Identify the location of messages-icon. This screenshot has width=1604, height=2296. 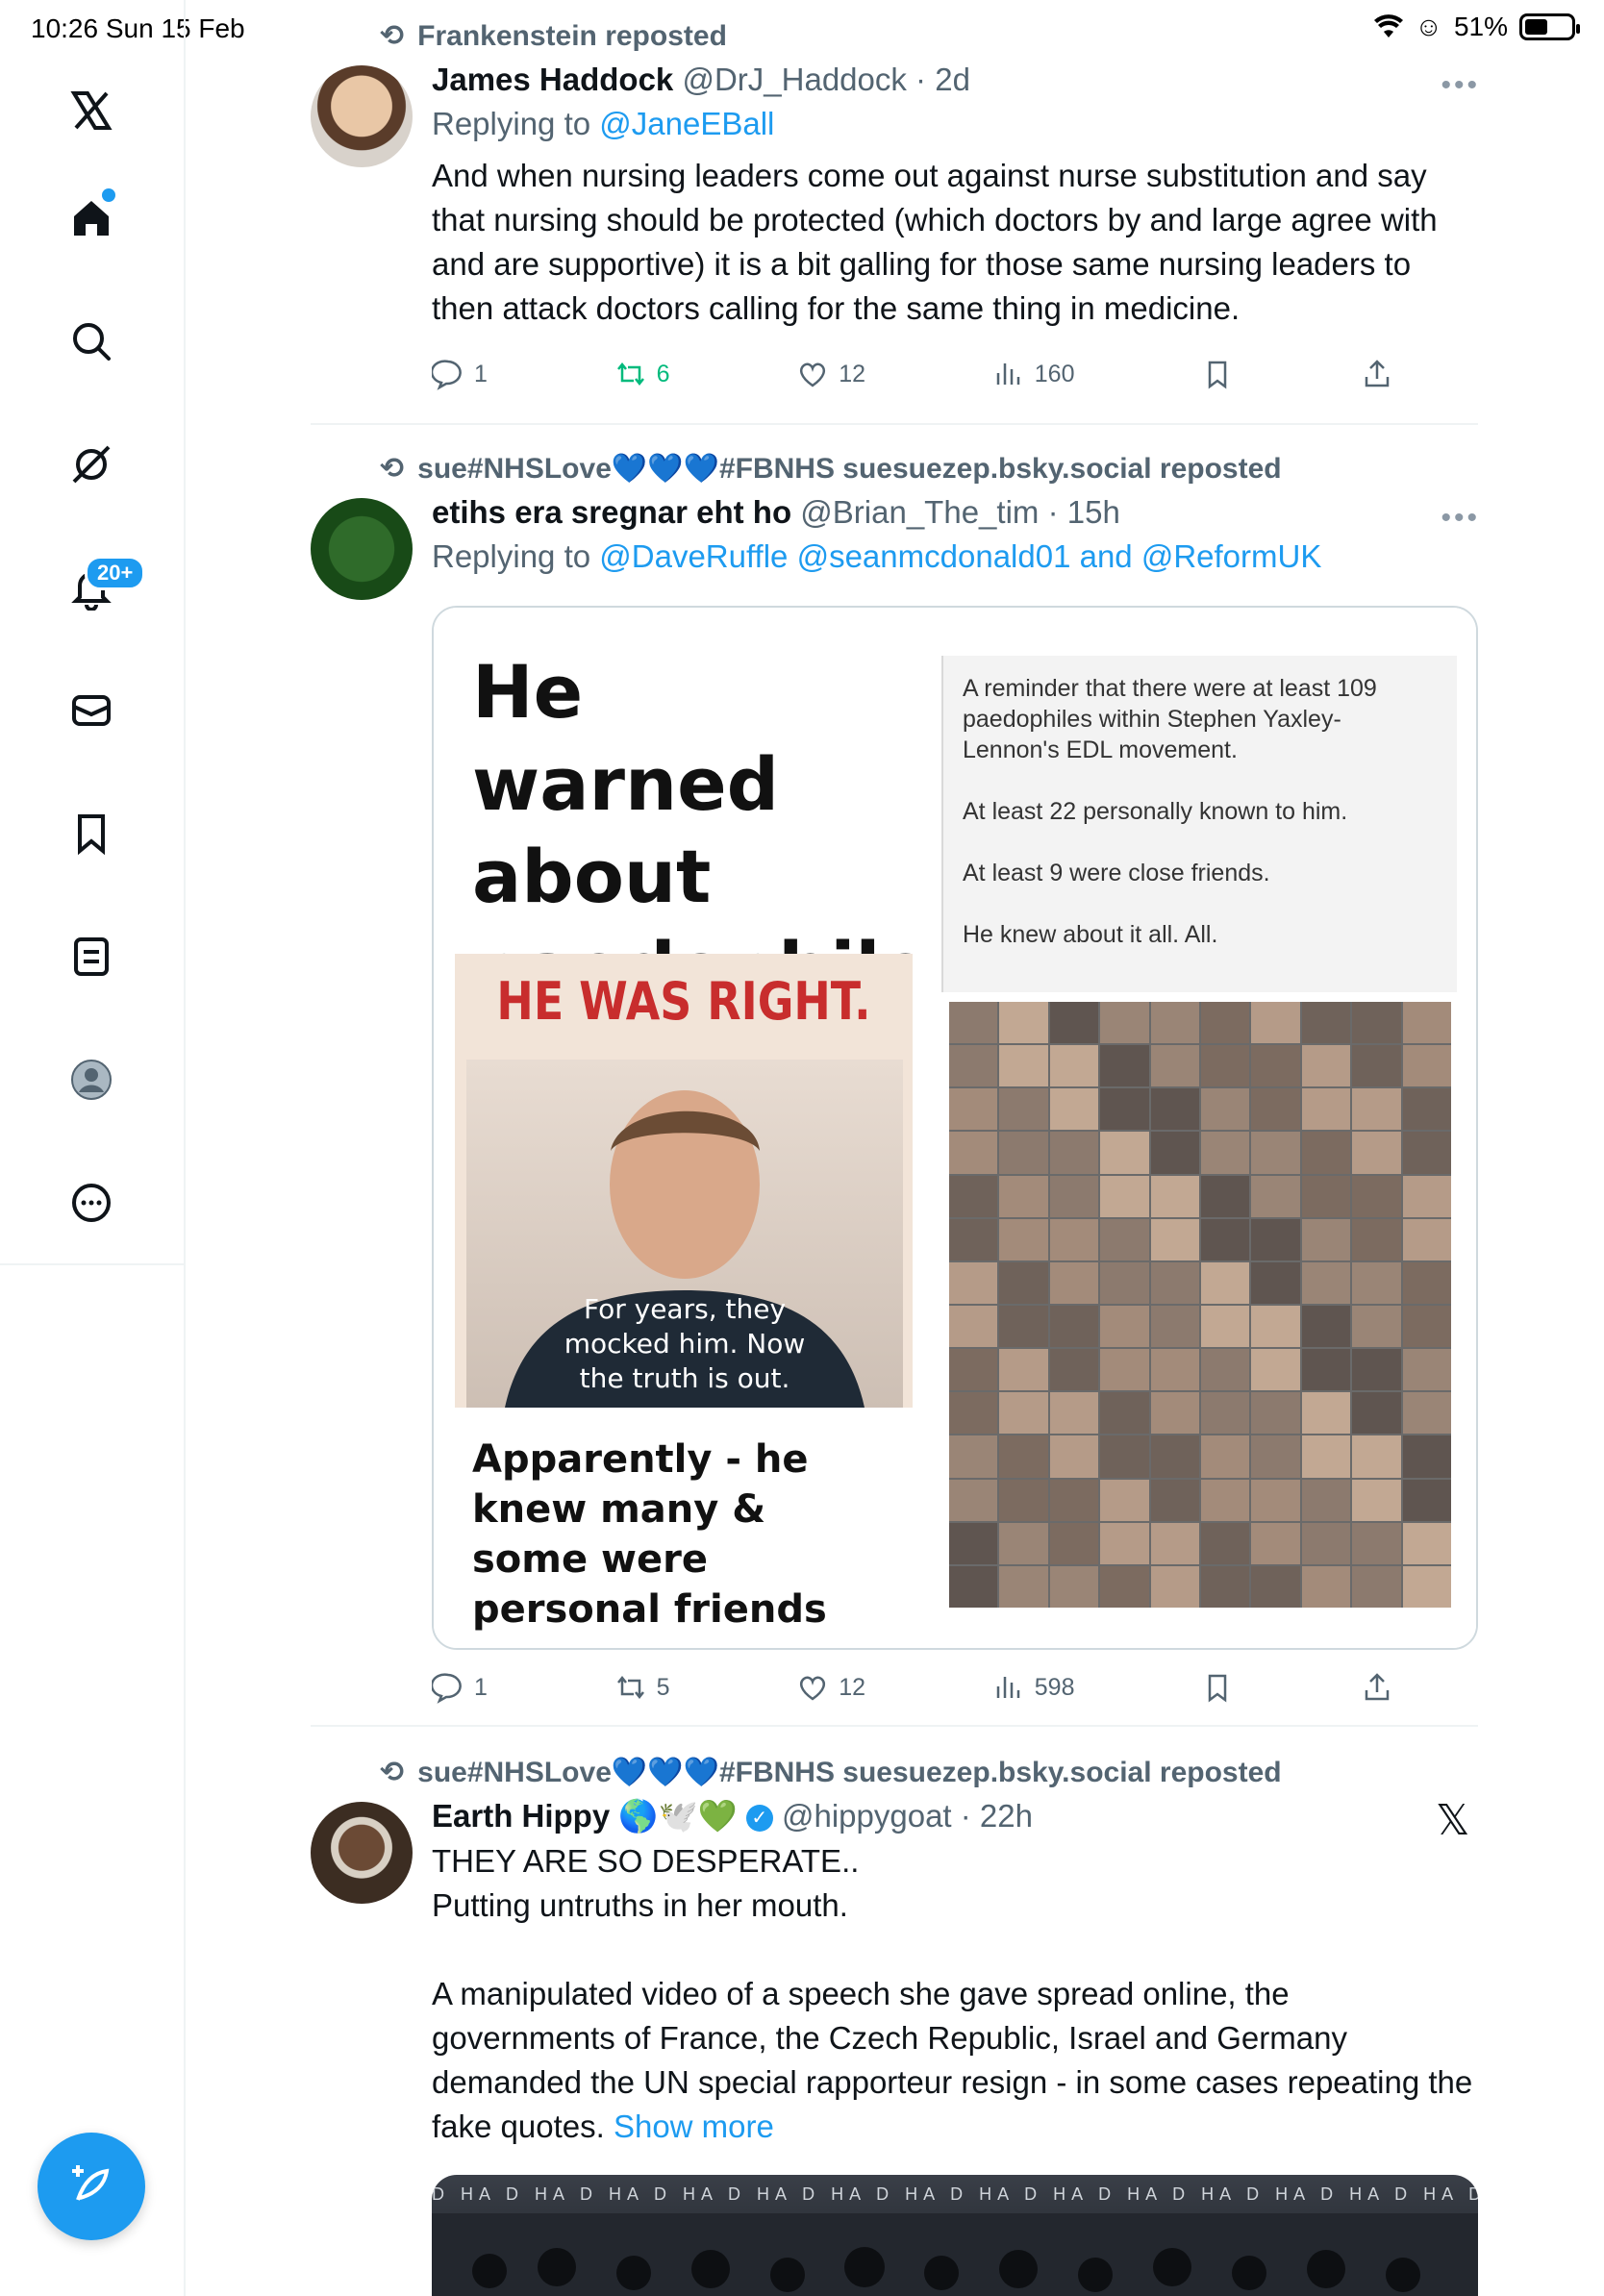
(91, 710).